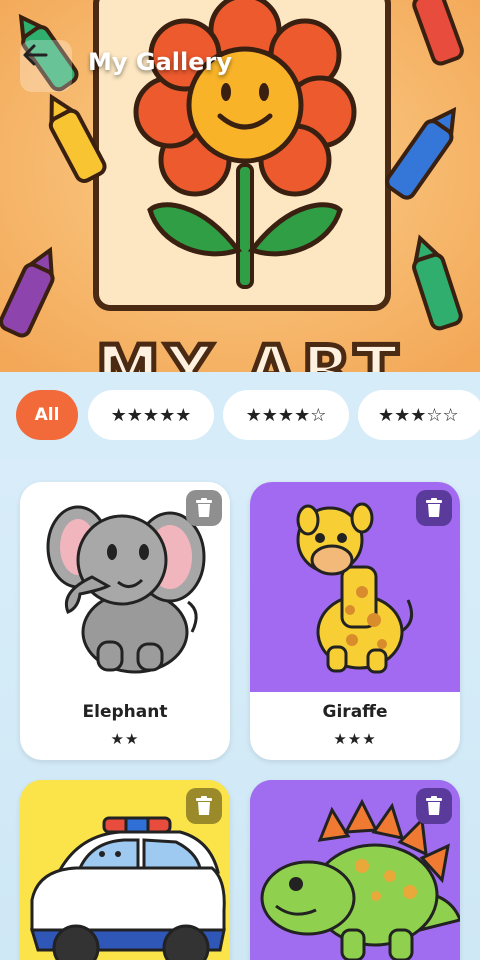 The height and width of the screenshot is (960, 480). Describe the element at coordinates (47, 415) in the screenshot. I see `filter-chip-all: All` at that location.